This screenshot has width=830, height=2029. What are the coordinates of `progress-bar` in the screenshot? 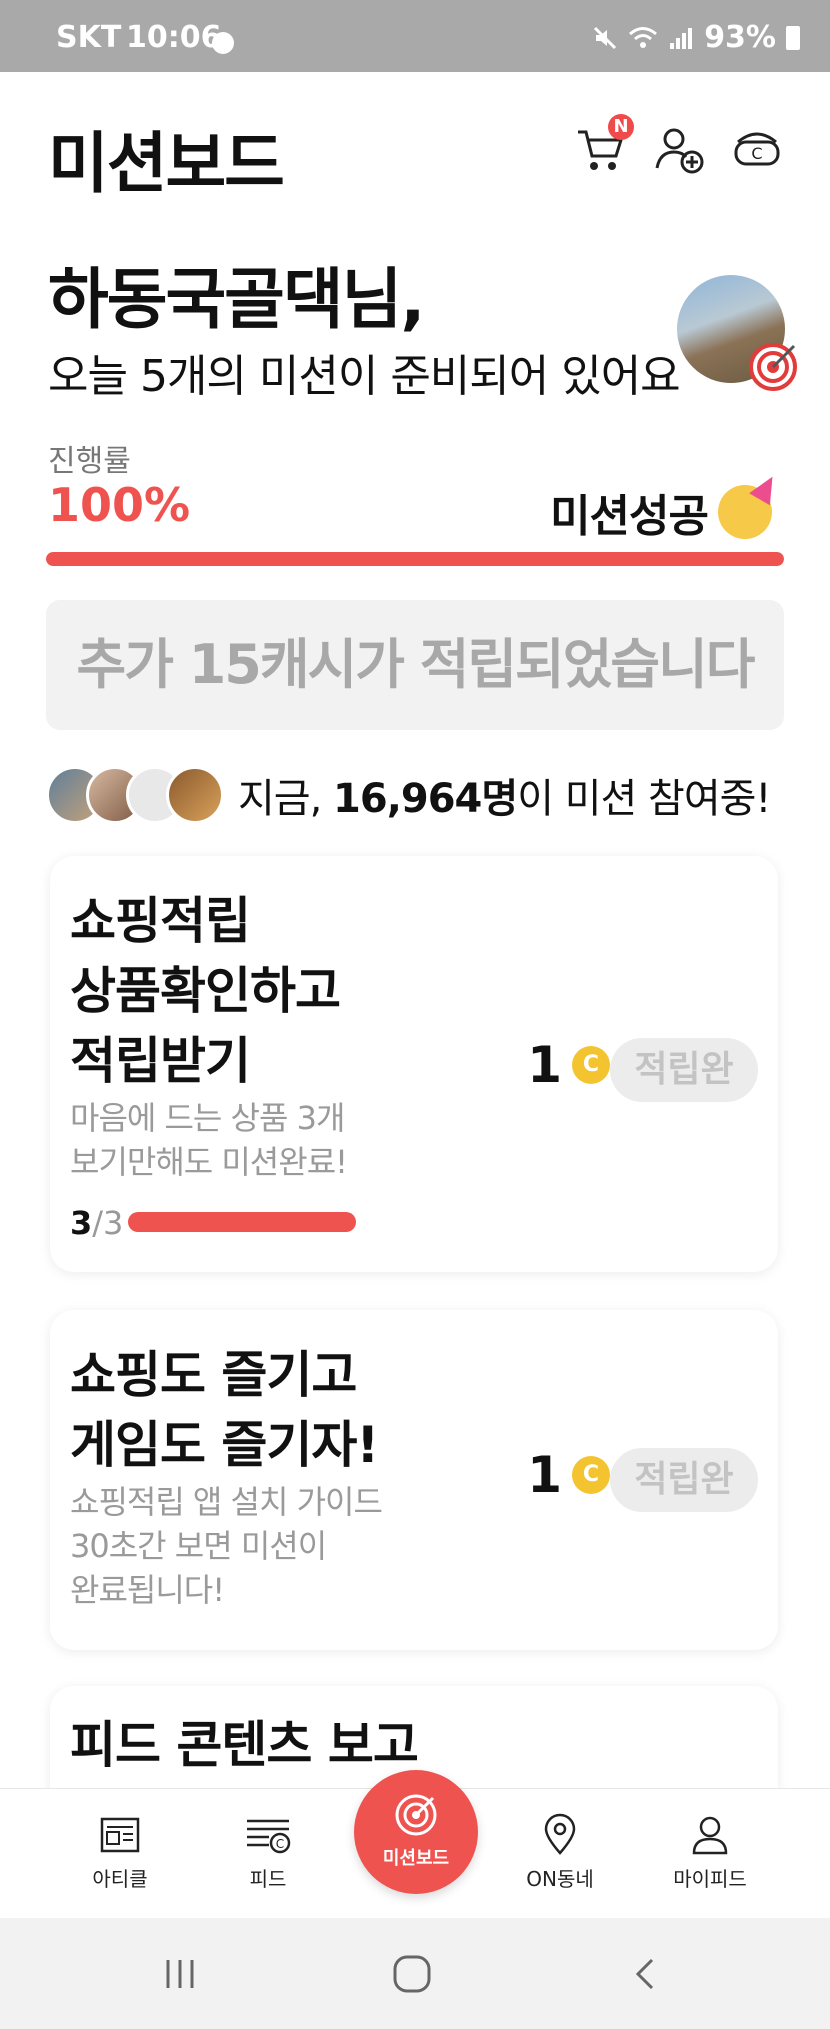 It's located at (415, 559).